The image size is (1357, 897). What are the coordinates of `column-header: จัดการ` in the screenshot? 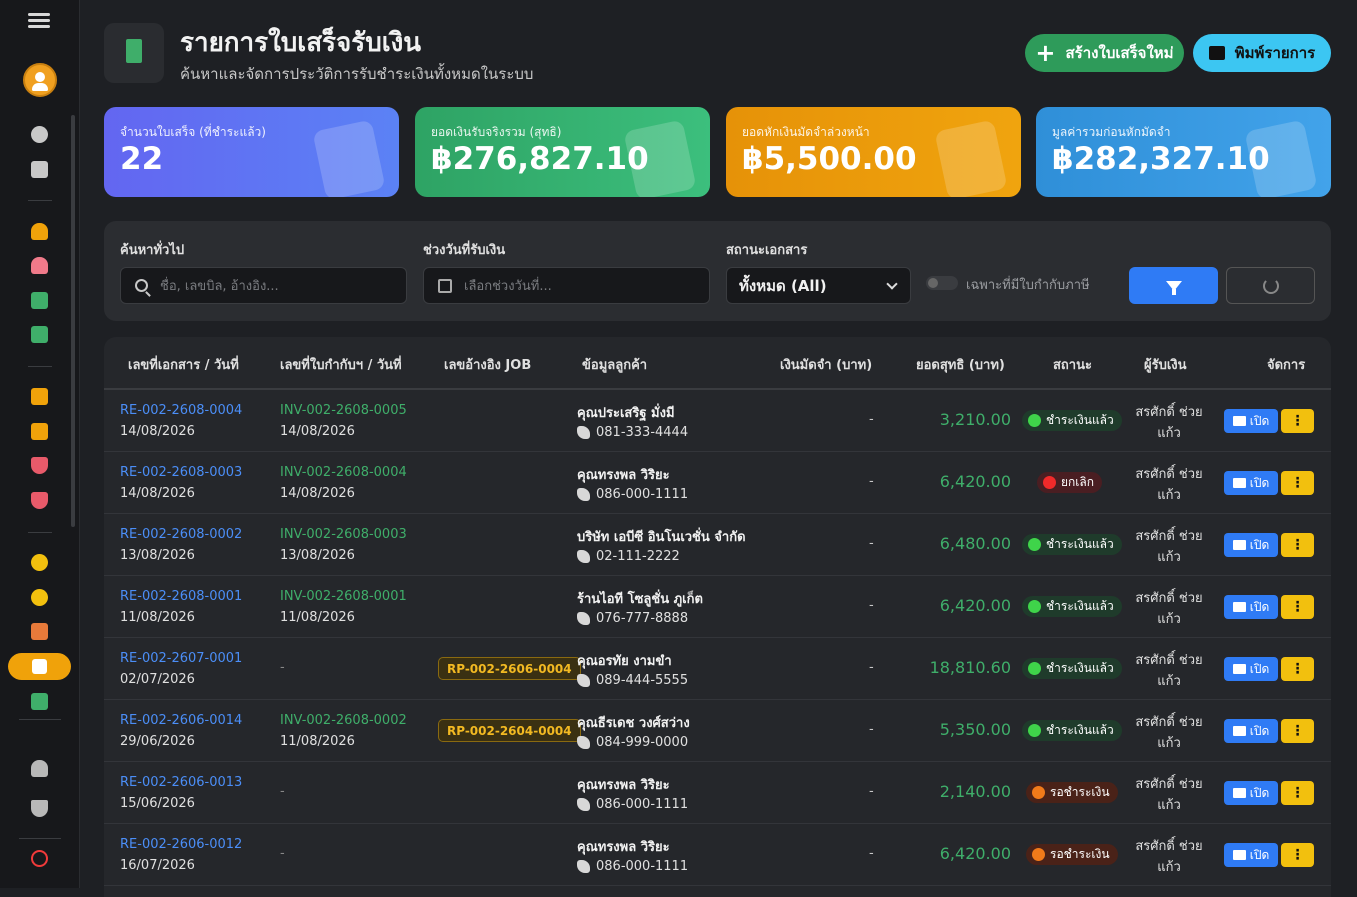 It's located at (1286, 364).